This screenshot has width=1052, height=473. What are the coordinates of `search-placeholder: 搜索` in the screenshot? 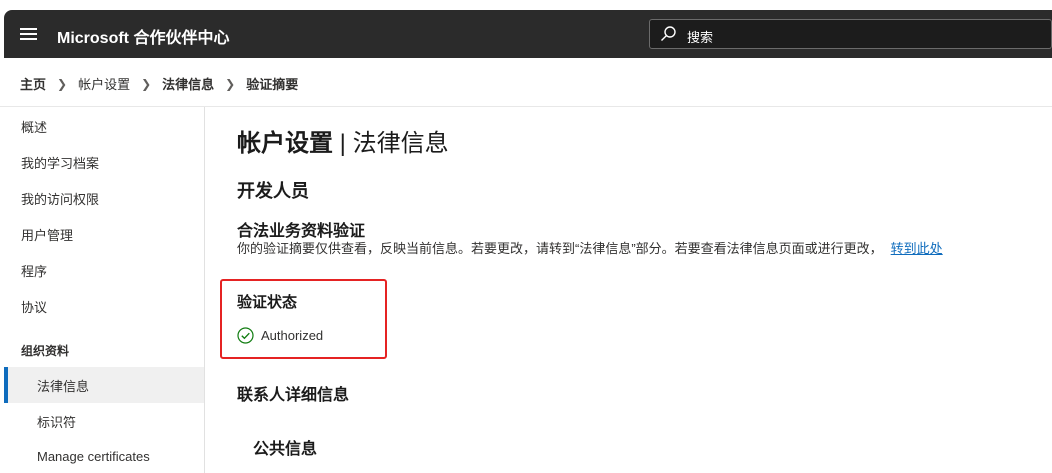 It's located at (700, 37).